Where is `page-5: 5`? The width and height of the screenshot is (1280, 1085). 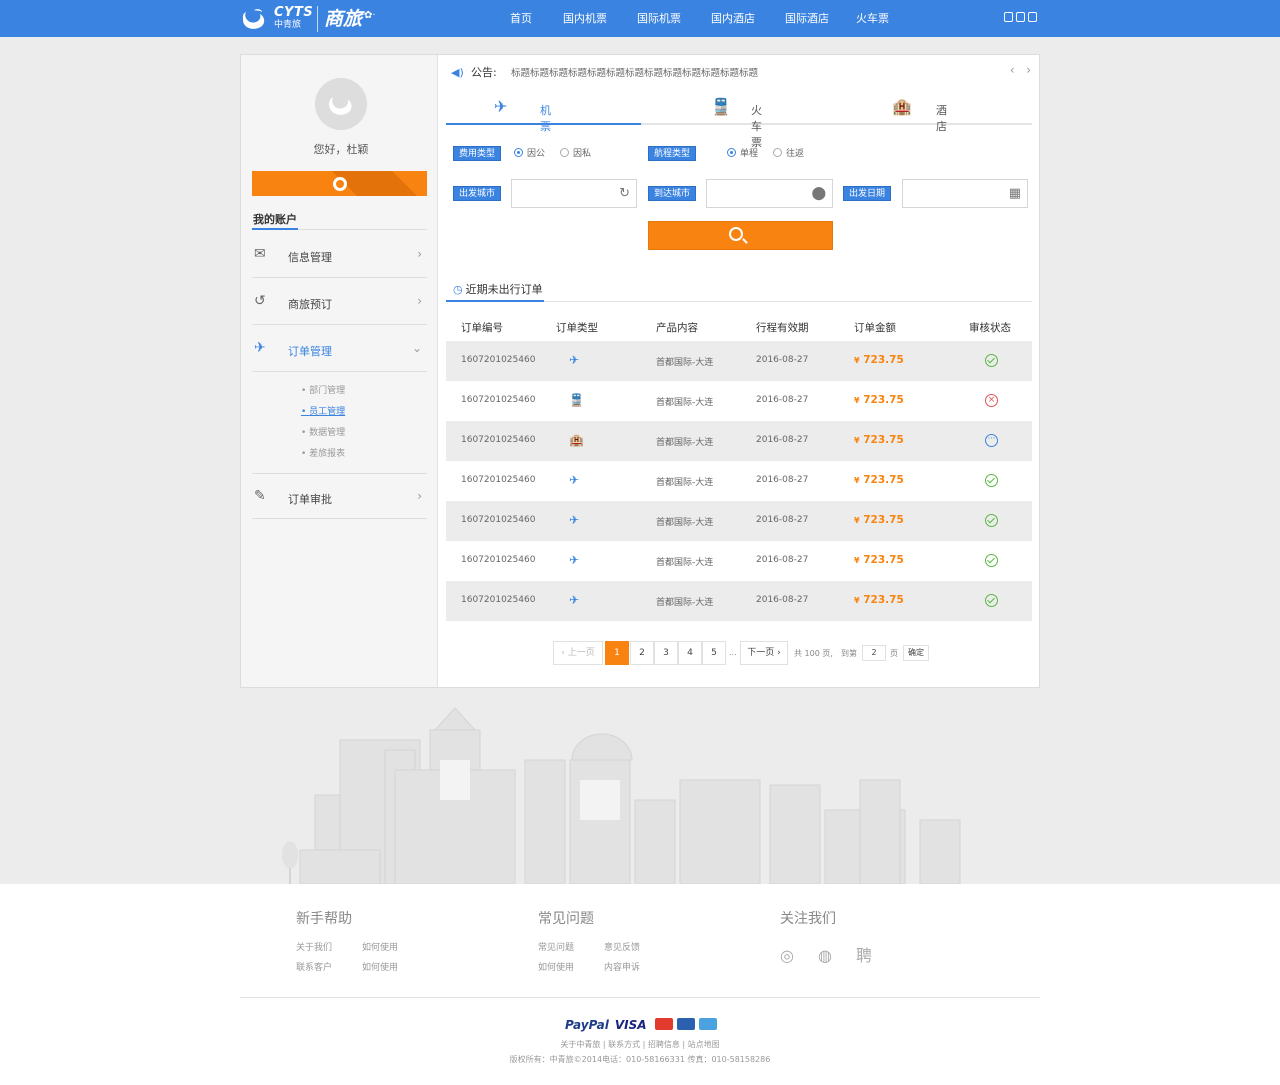 page-5: 5 is located at coordinates (714, 653).